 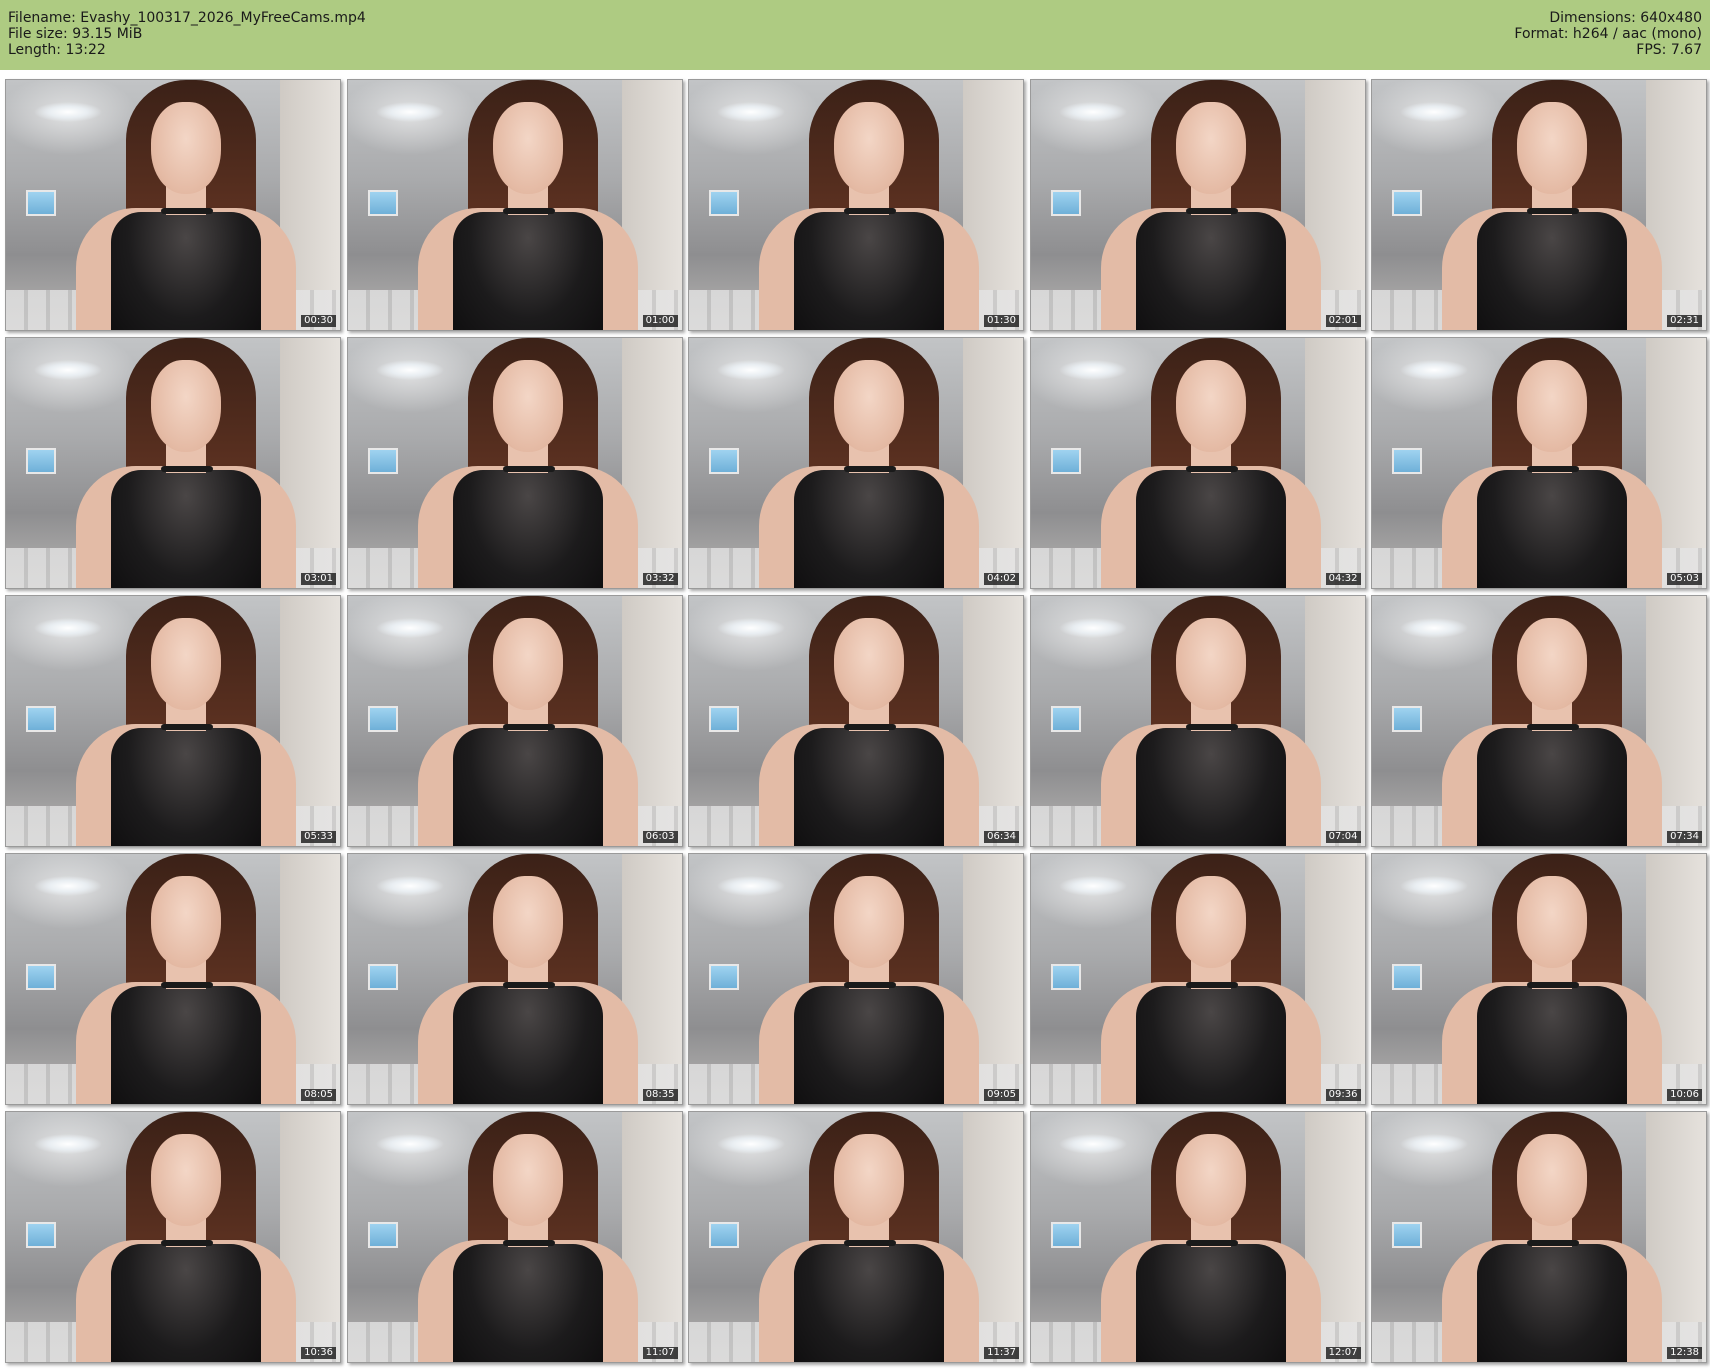 What do you see at coordinates (1343, 321) in the screenshot?
I see `frame-timestamp: 02:01` at bounding box center [1343, 321].